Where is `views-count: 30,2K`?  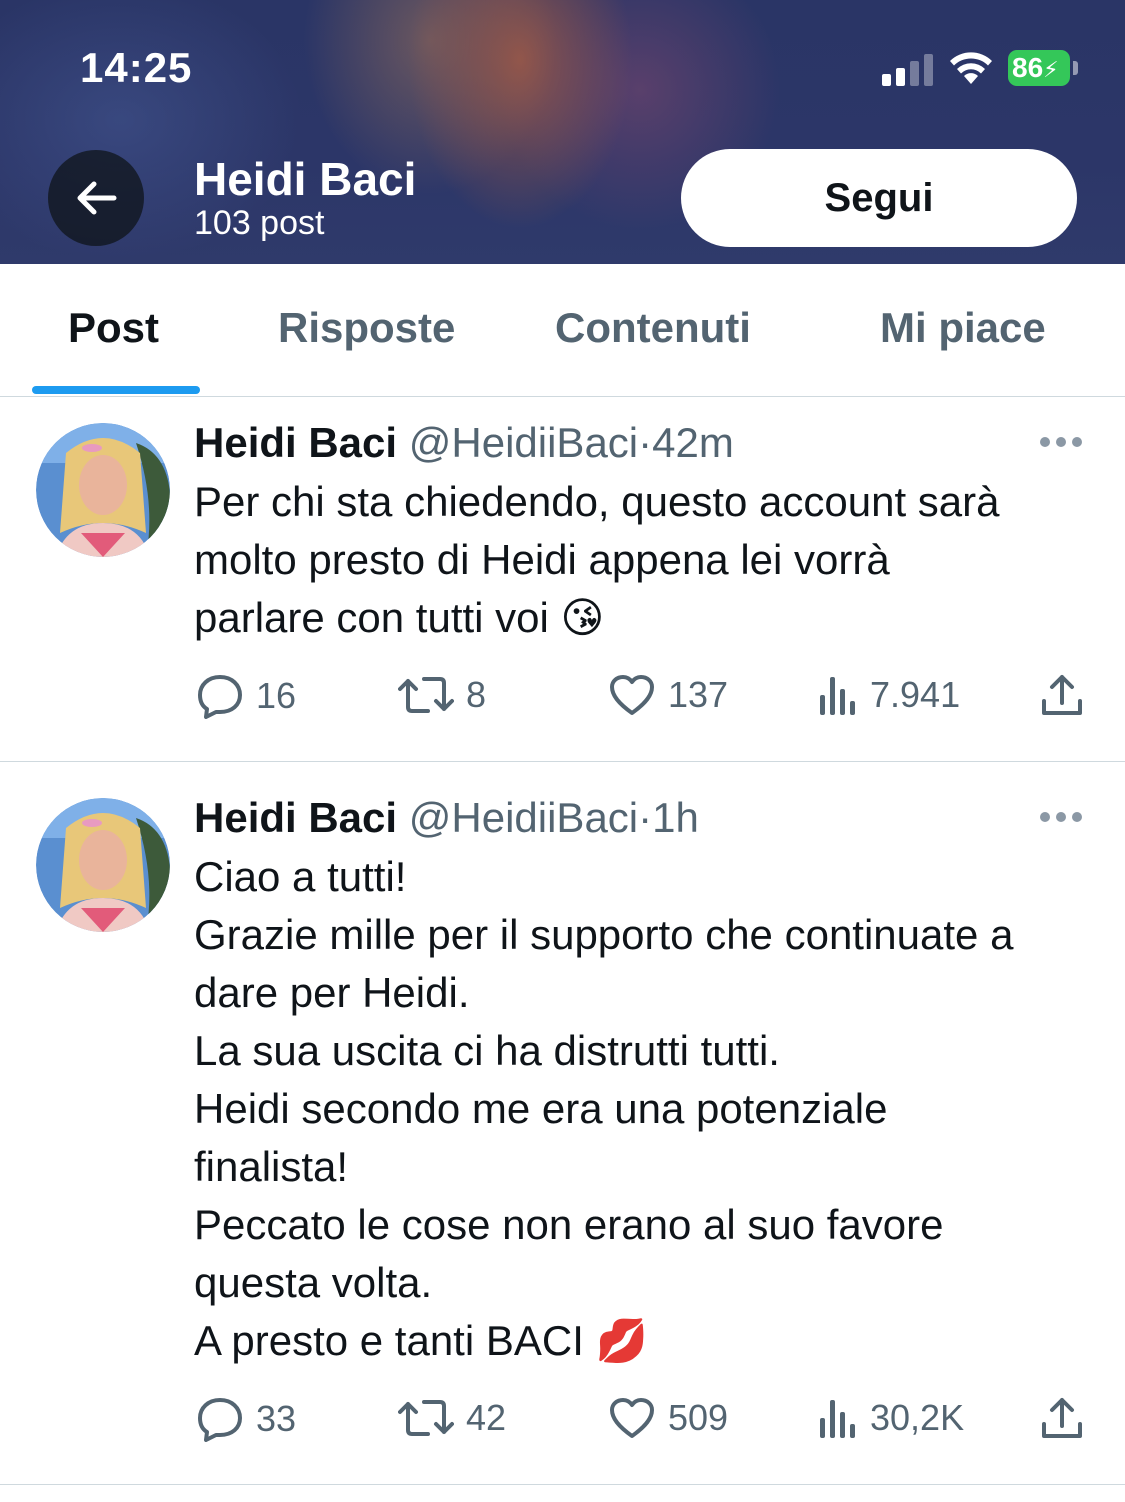
views-count: 30,2K is located at coordinates (917, 1417).